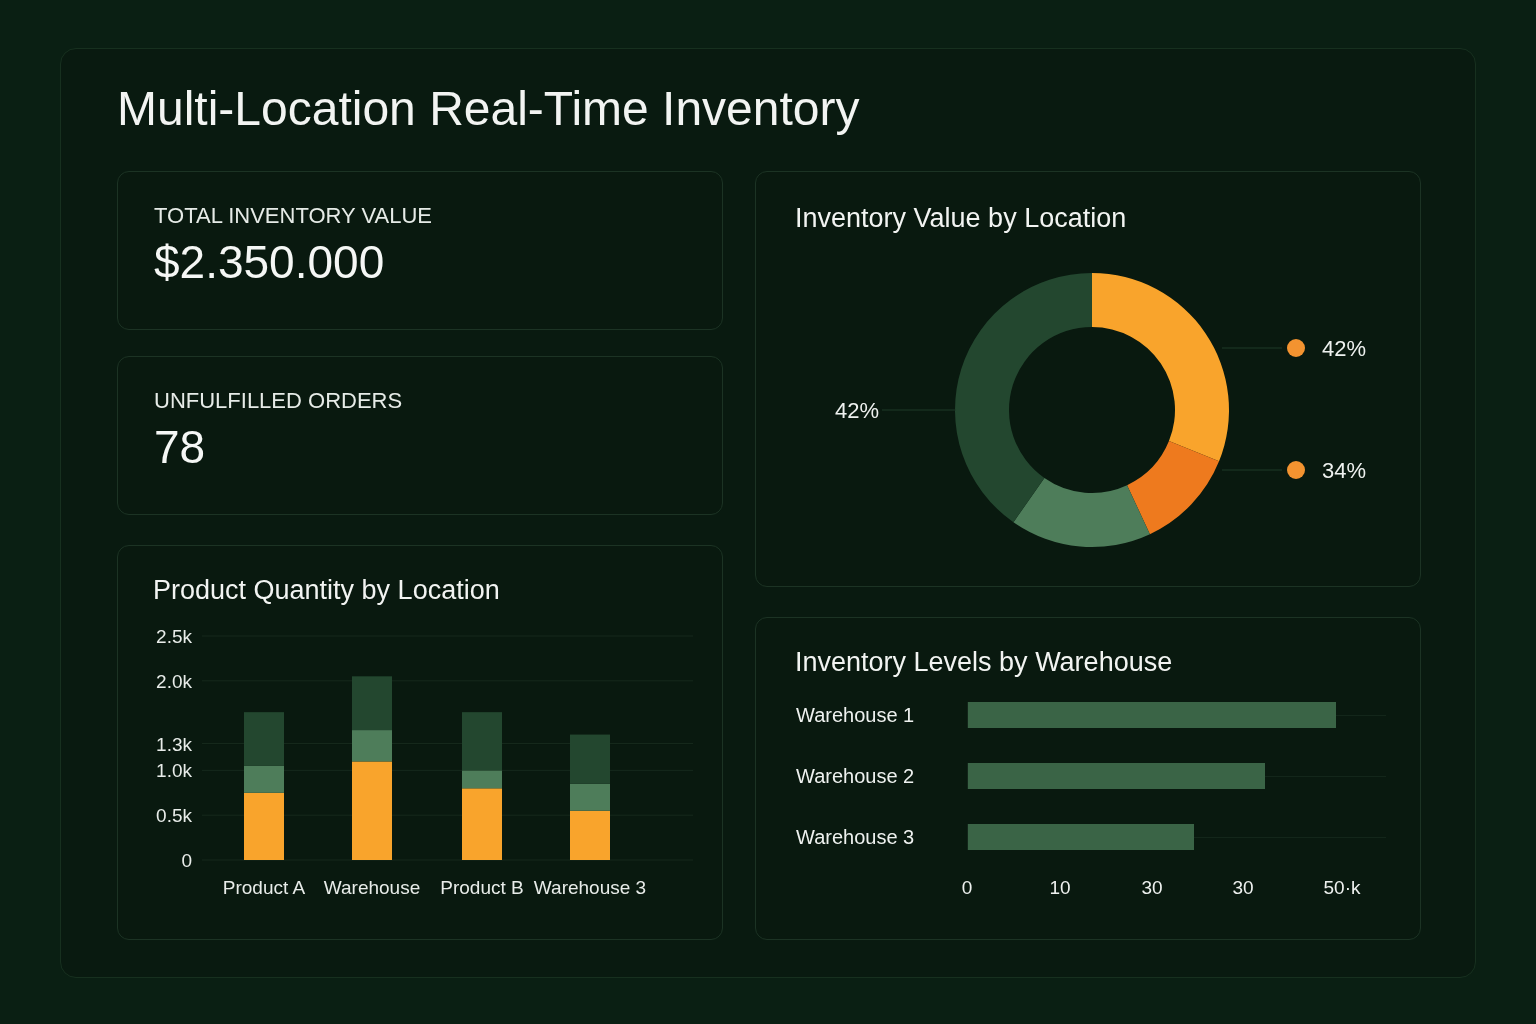 The width and height of the screenshot is (1536, 1024). Describe the element at coordinates (174, 681) in the screenshot. I see `axis-label: 2.0k` at that location.